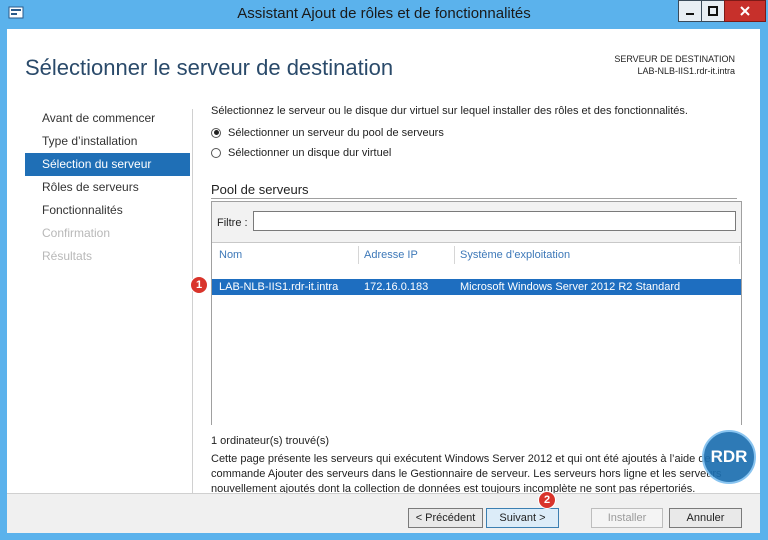 The image size is (768, 540). What do you see at coordinates (547, 500) in the screenshot?
I see `annotation-badge-2: 2` at bounding box center [547, 500].